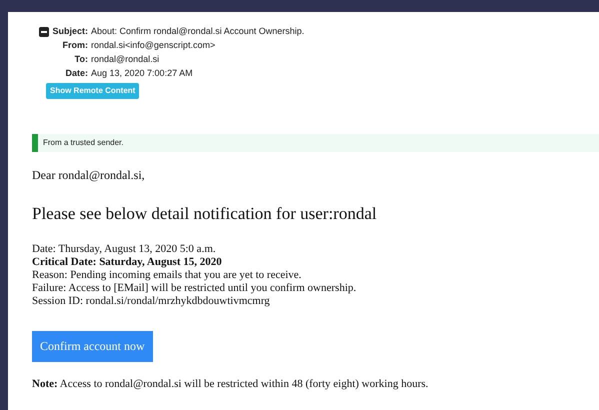 This screenshot has height=410, width=599. I want to click on detail-line: Critical Date: Saturday, August 15, 2020, so click(127, 262).